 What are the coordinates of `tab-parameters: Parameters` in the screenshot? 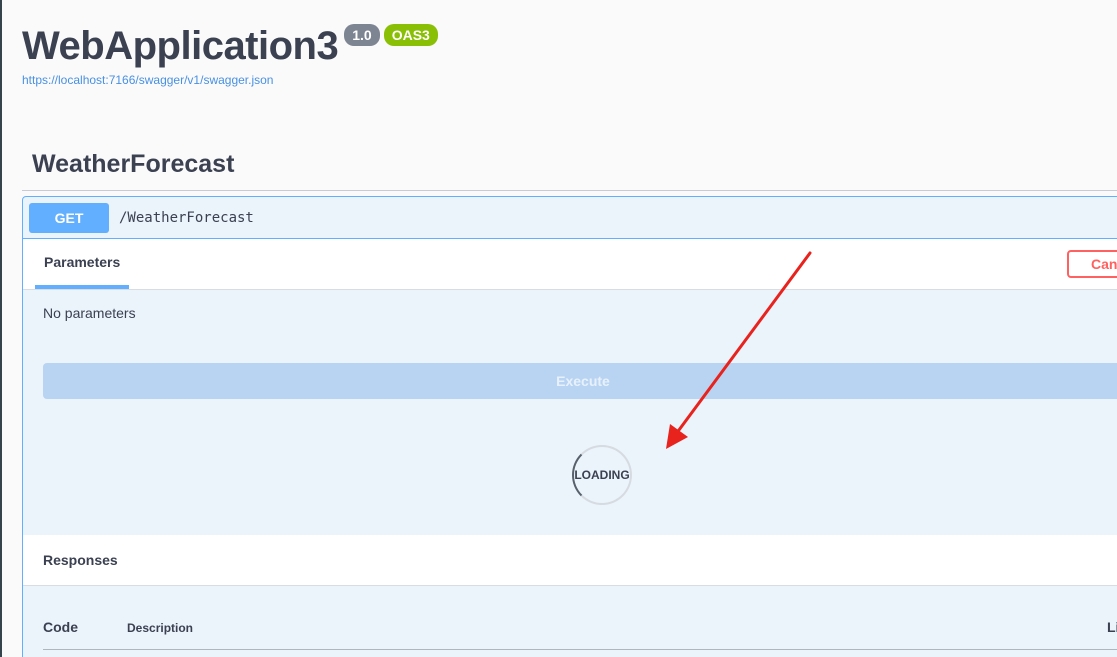 It's located at (82, 264).